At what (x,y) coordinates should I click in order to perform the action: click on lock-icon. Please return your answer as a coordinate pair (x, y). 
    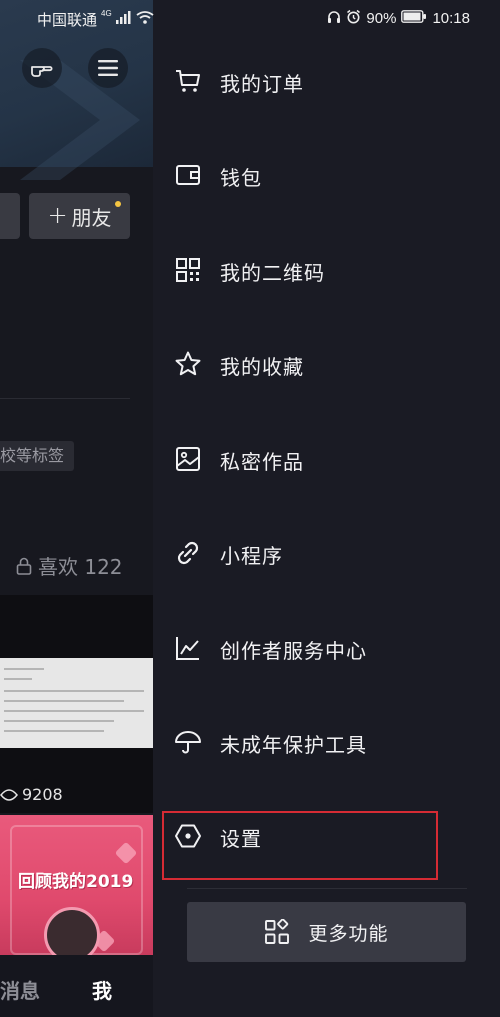
    Looking at the image, I should click on (24, 566).